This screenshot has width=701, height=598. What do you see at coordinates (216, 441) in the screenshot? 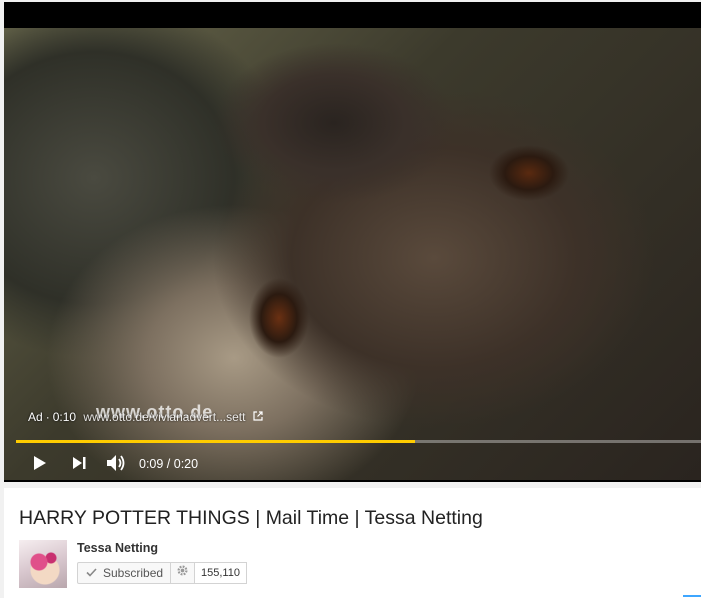
I see `progress-bar-fill` at bounding box center [216, 441].